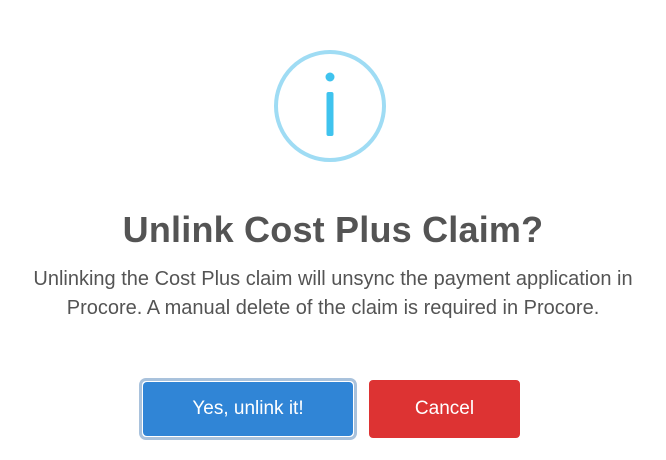  I want to click on dialog-title: Unlink Cost Plus Claim?, so click(333, 229).